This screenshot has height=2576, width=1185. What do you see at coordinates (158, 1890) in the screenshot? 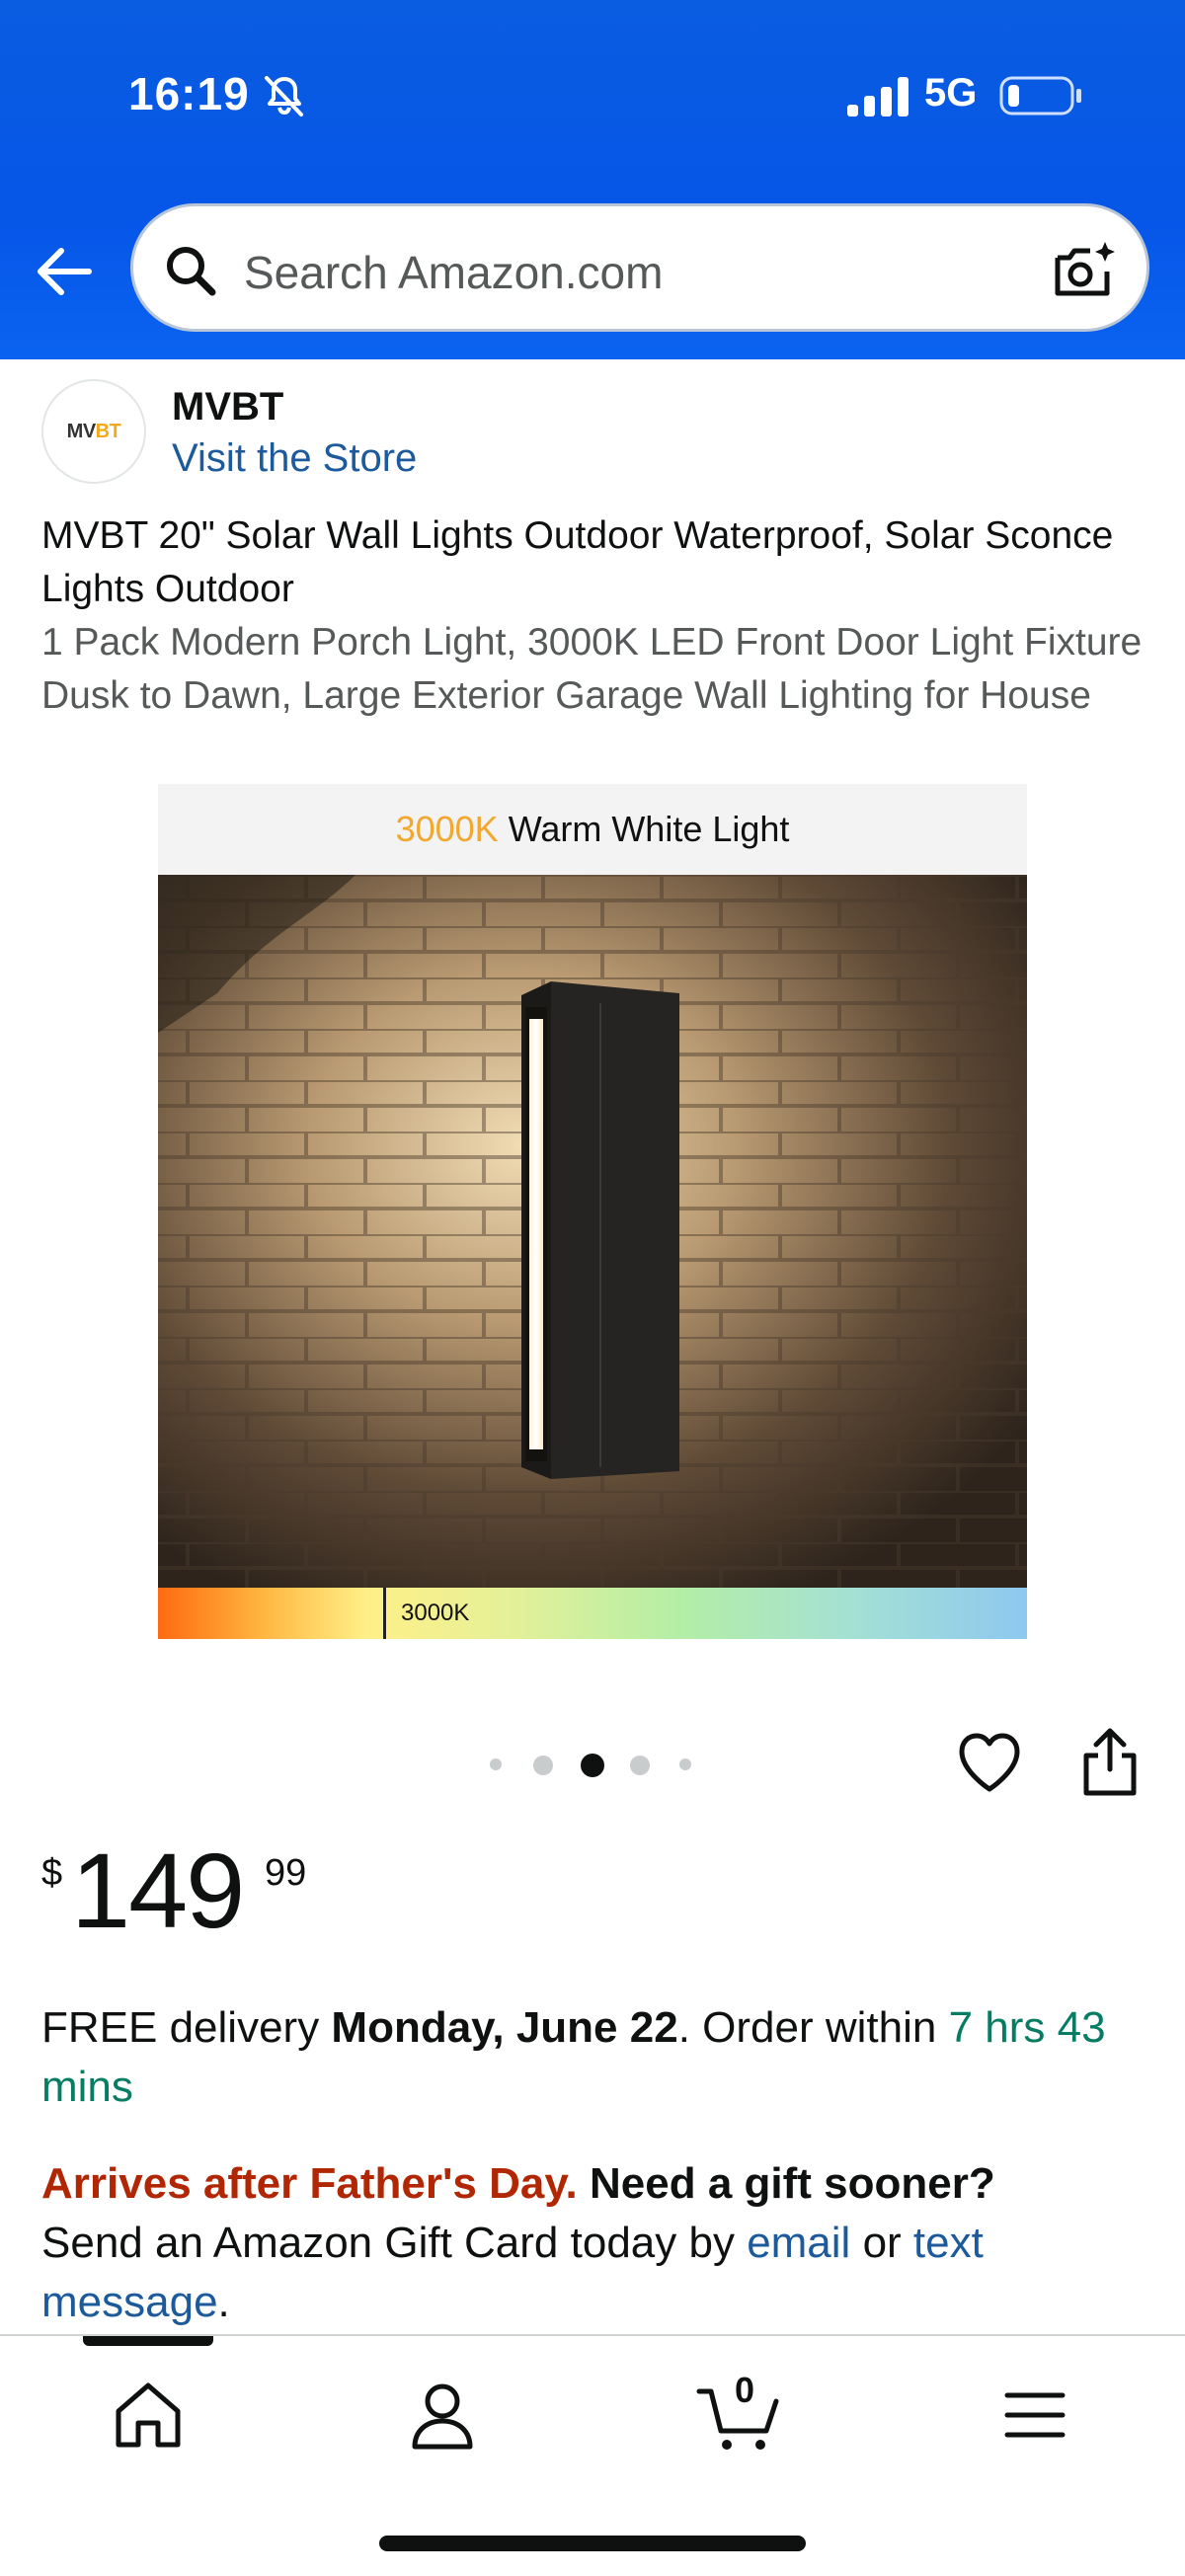
I see `price-whole: 149` at bounding box center [158, 1890].